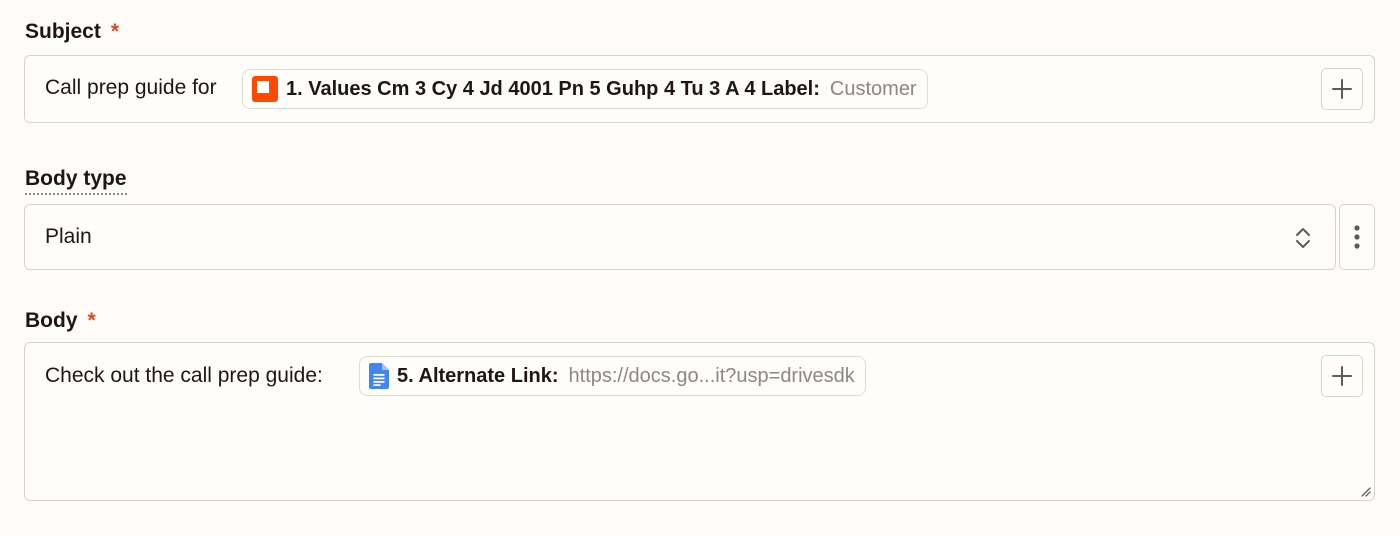 This screenshot has width=1400, height=536. I want to click on google-docs-icon, so click(379, 376).